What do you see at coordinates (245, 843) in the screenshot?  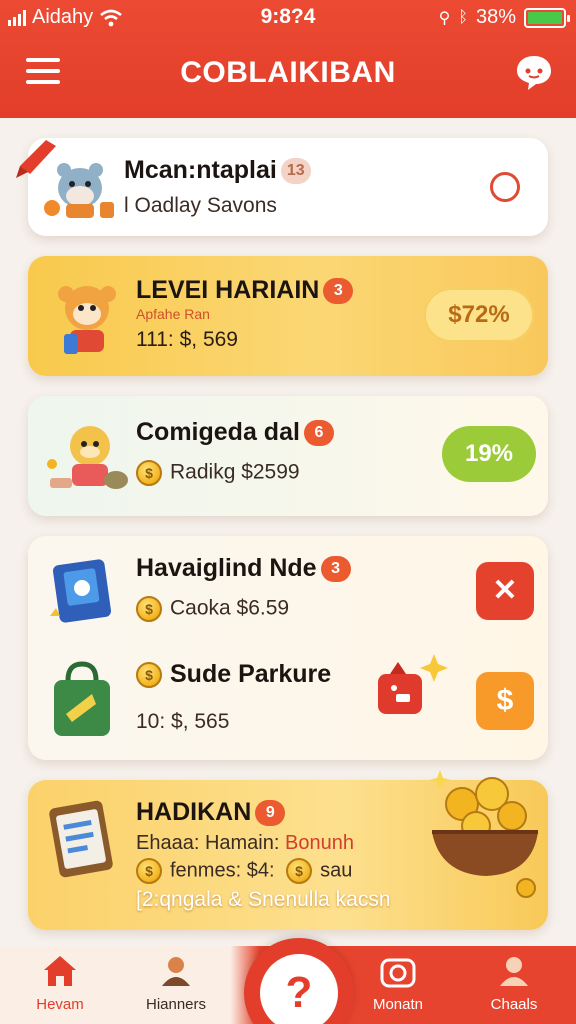 I see `card-line-1: Ehaaa: Hamain: Bonunh` at bounding box center [245, 843].